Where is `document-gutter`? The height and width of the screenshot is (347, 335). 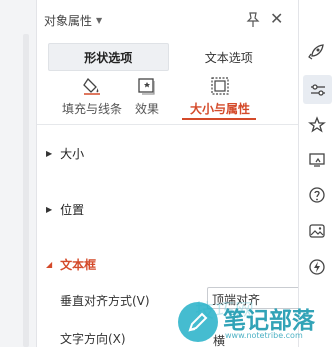
document-gutter is located at coordinates (18, 173).